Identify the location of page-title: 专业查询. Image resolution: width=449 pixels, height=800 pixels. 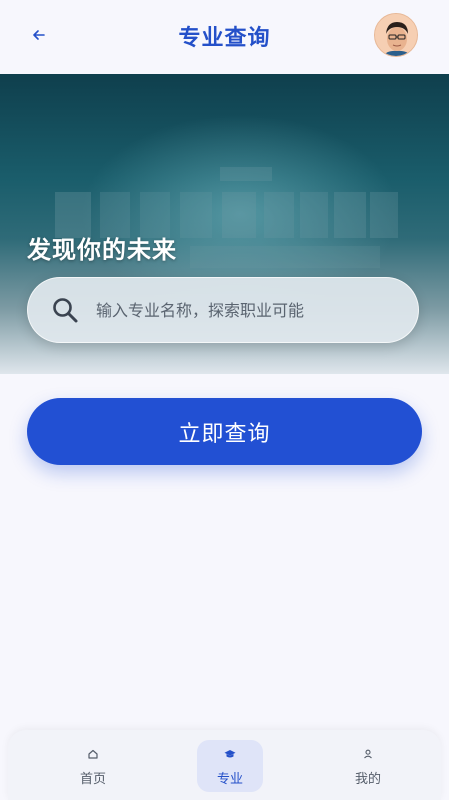
(224, 38).